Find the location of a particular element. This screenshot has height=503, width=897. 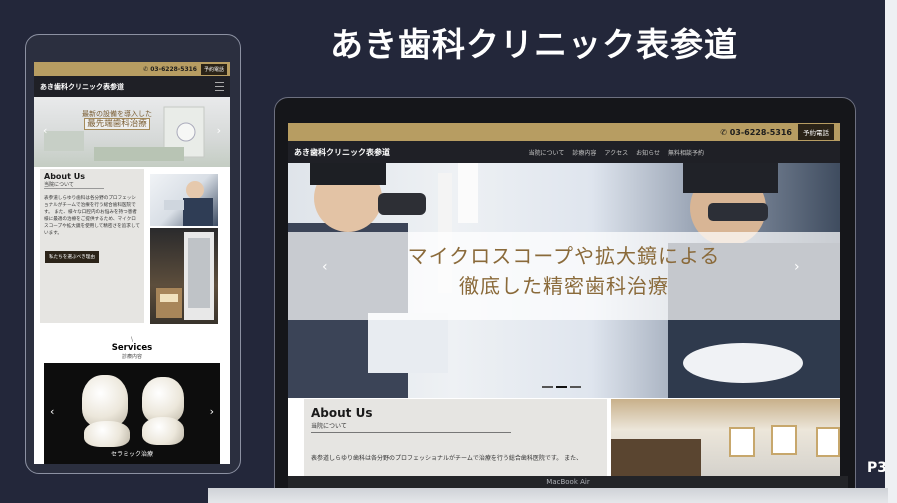

desktop-brand: あき歯科クリニック表参道 is located at coordinates (342, 152).